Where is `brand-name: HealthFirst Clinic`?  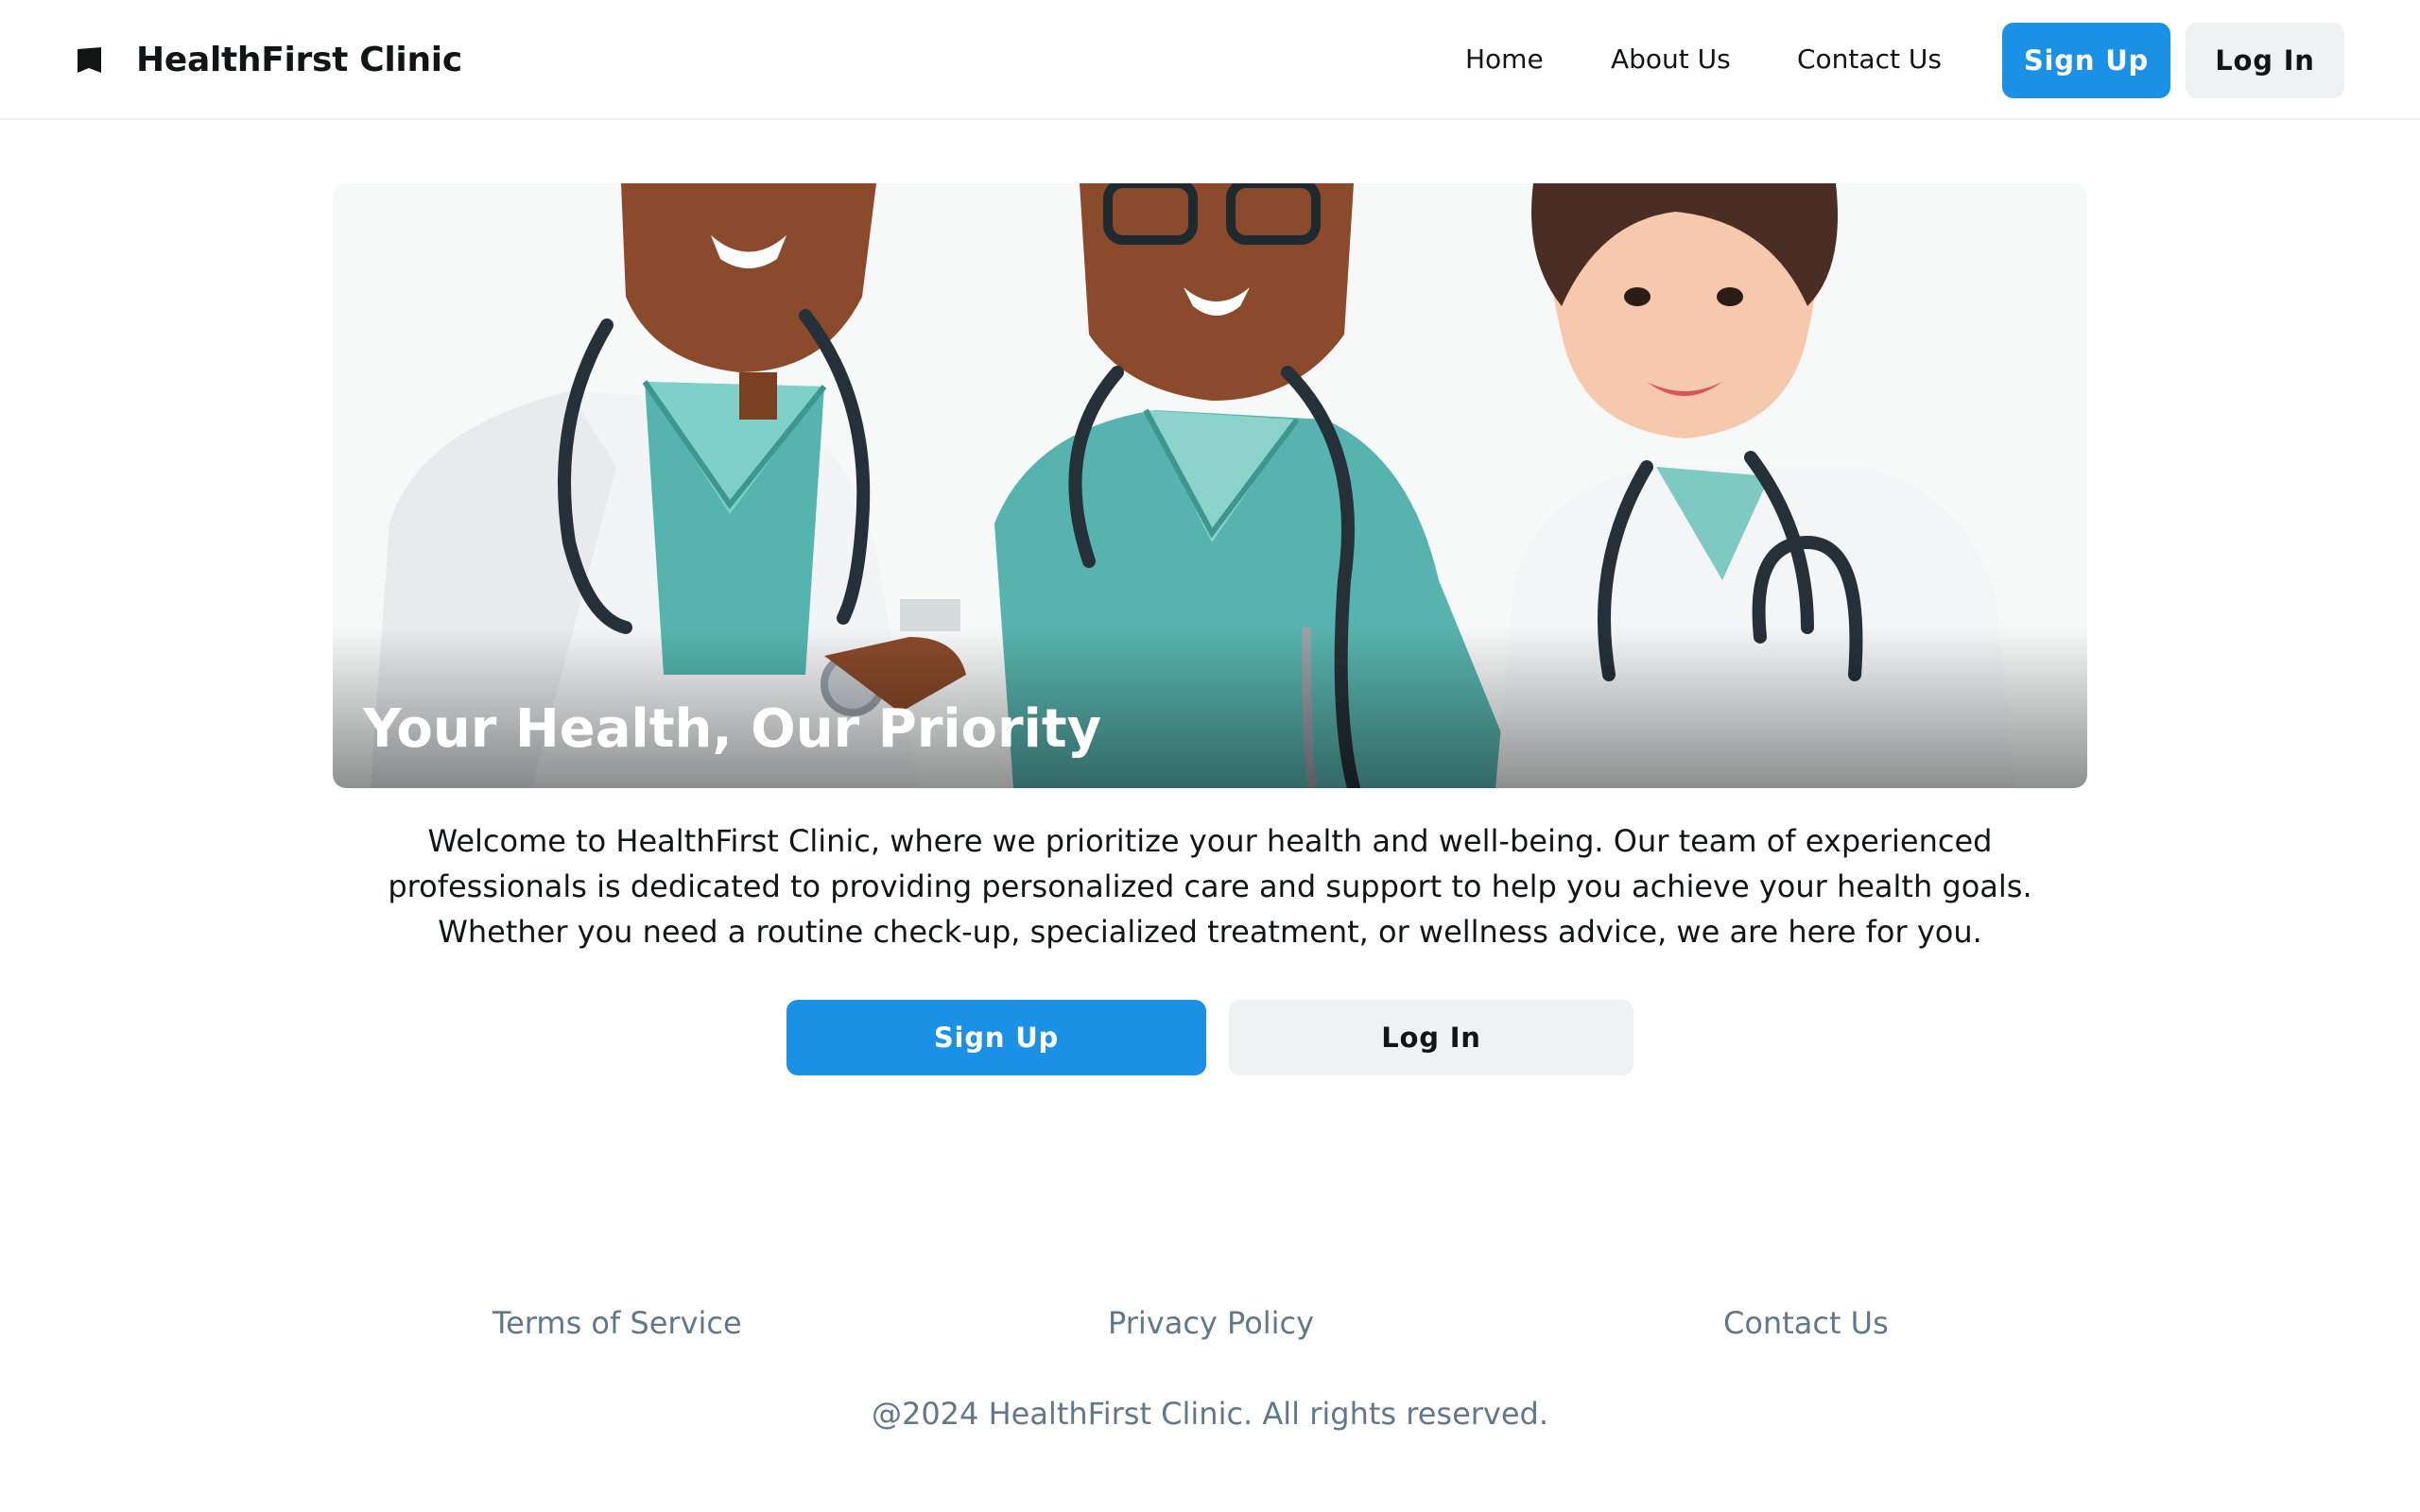
brand-name: HealthFirst Clinic is located at coordinates (299, 59).